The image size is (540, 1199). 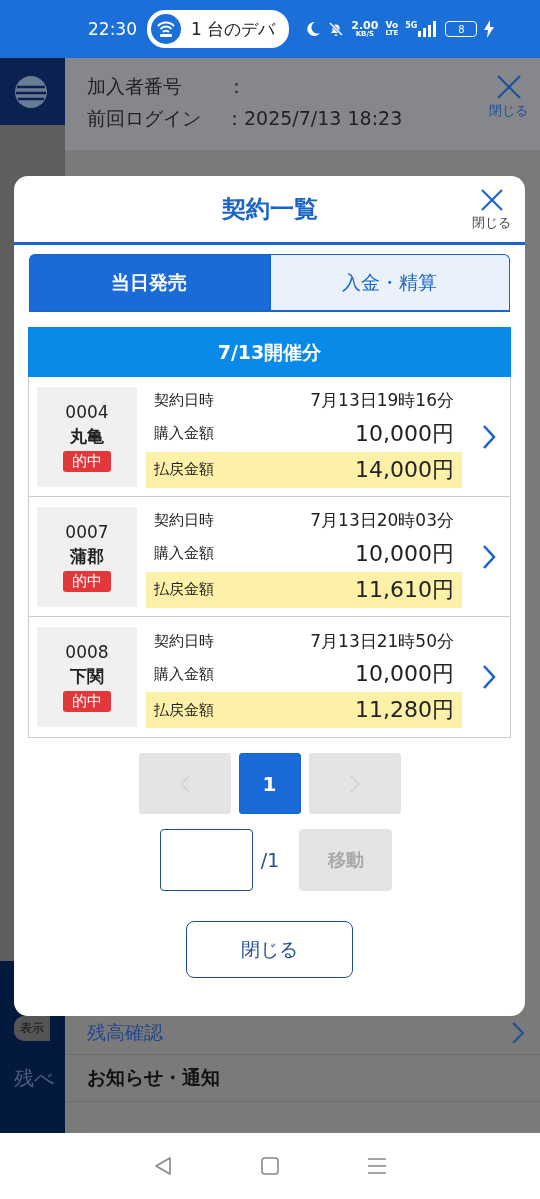 What do you see at coordinates (382, 400) in the screenshot?
I see `field-value: 7月13日19時16分` at bounding box center [382, 400].